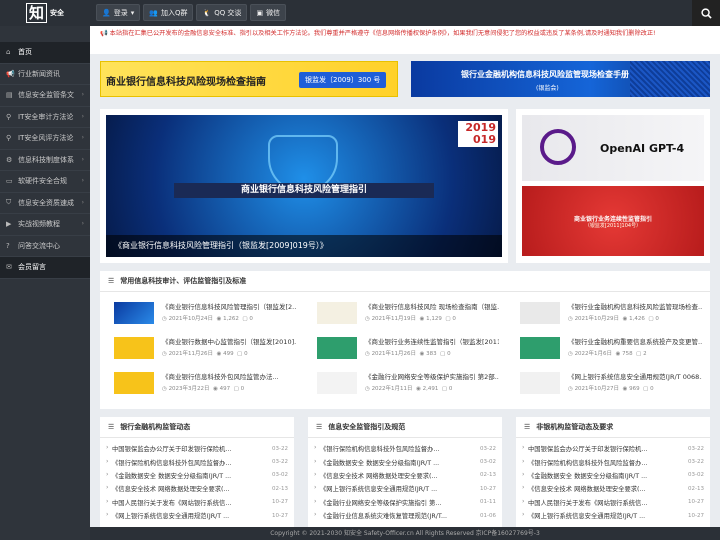 This screenshot has width=720, height=540. What do you see at coordinates (304, 190) in the screenshot?
I see `slide-image-title: 商业银行信息科技风险管理指引` at bounding box center [304, 190].